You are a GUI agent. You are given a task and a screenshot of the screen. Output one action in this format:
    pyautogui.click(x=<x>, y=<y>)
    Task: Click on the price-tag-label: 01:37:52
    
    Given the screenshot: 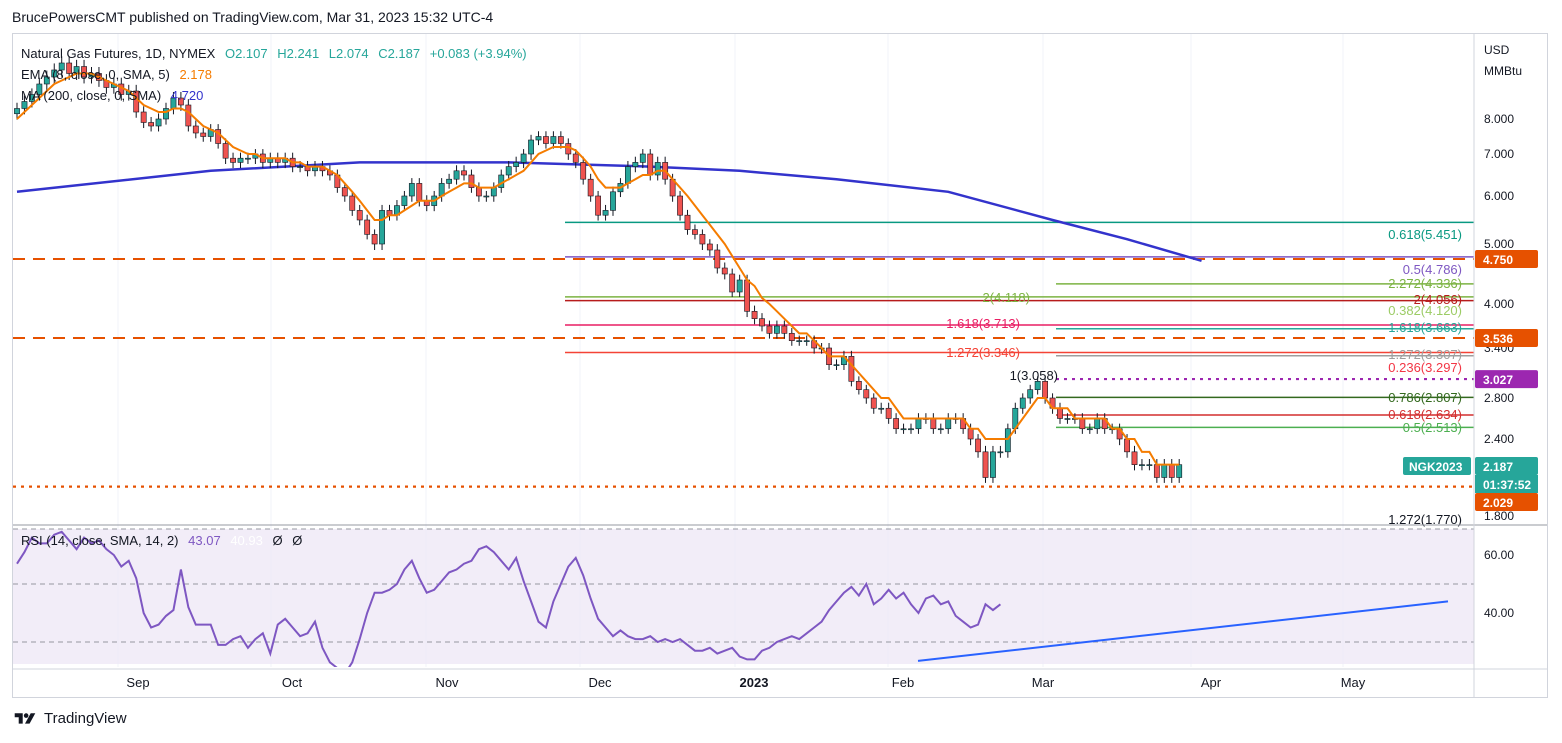 What is the action you would take?
    pyautogui.click(x=1507, y=485)
    